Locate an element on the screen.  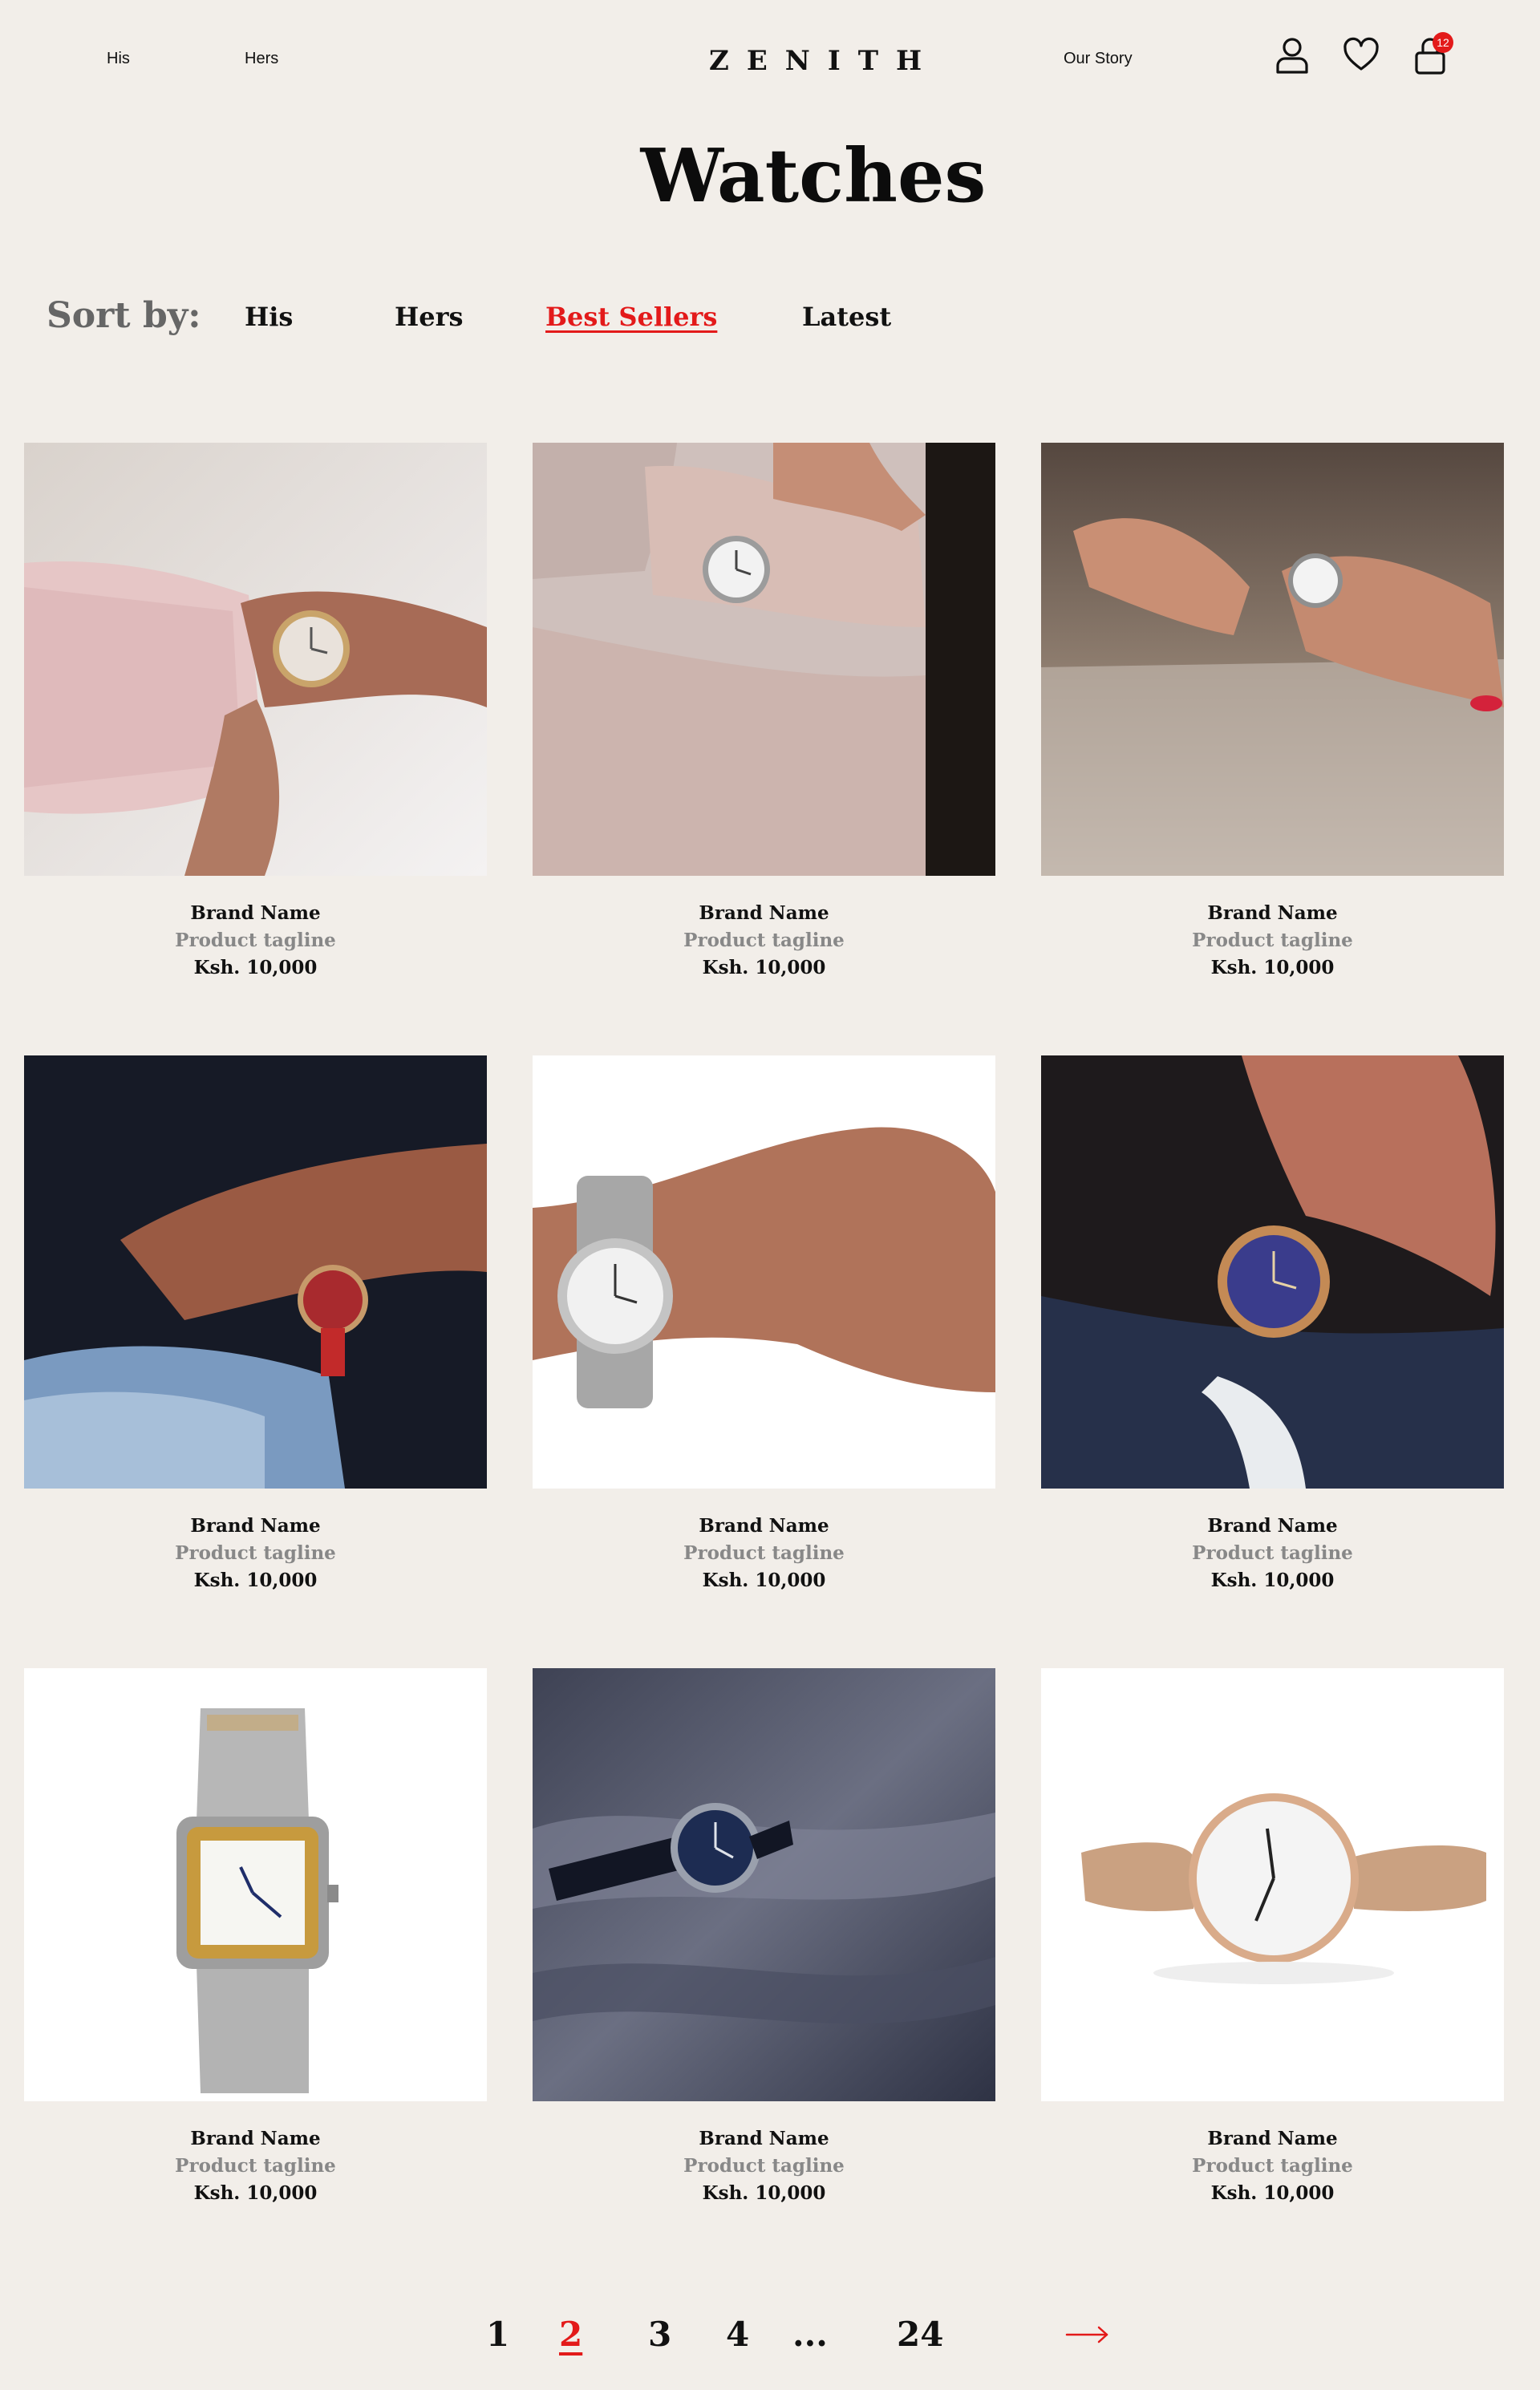
pagination: 1 2 3 4 ... 24 is located at coordinates (770, 2343).